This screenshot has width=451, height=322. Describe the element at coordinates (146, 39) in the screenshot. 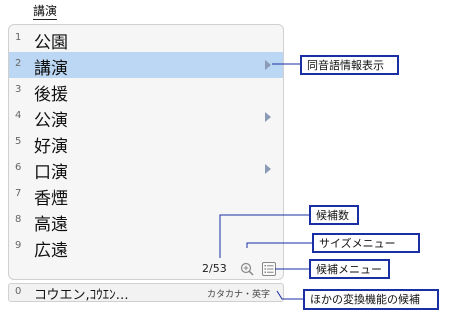

I see `candidate-row: 1 公園` at that location.